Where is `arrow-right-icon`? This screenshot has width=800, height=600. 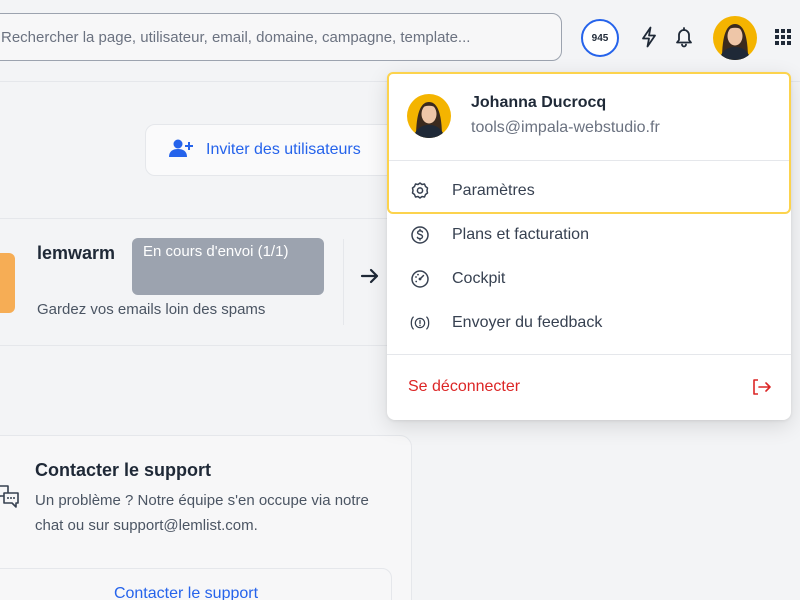 arrow-right-icon is located at coordinates (370, 279).